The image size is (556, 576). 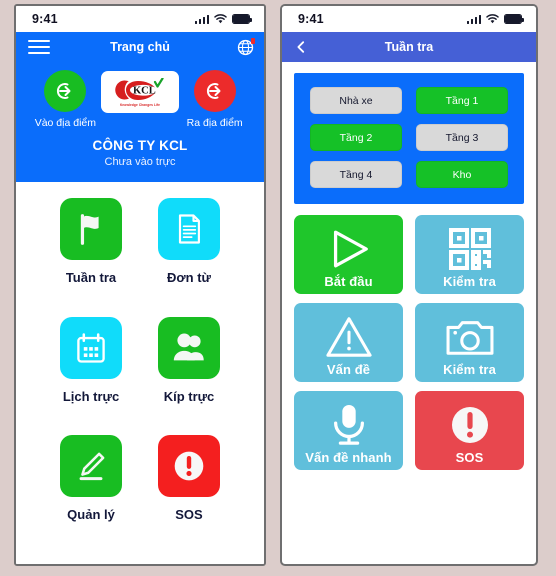 I want to click on menu-item-lich-truc: Lịch trực, so click(x=91, y=376).